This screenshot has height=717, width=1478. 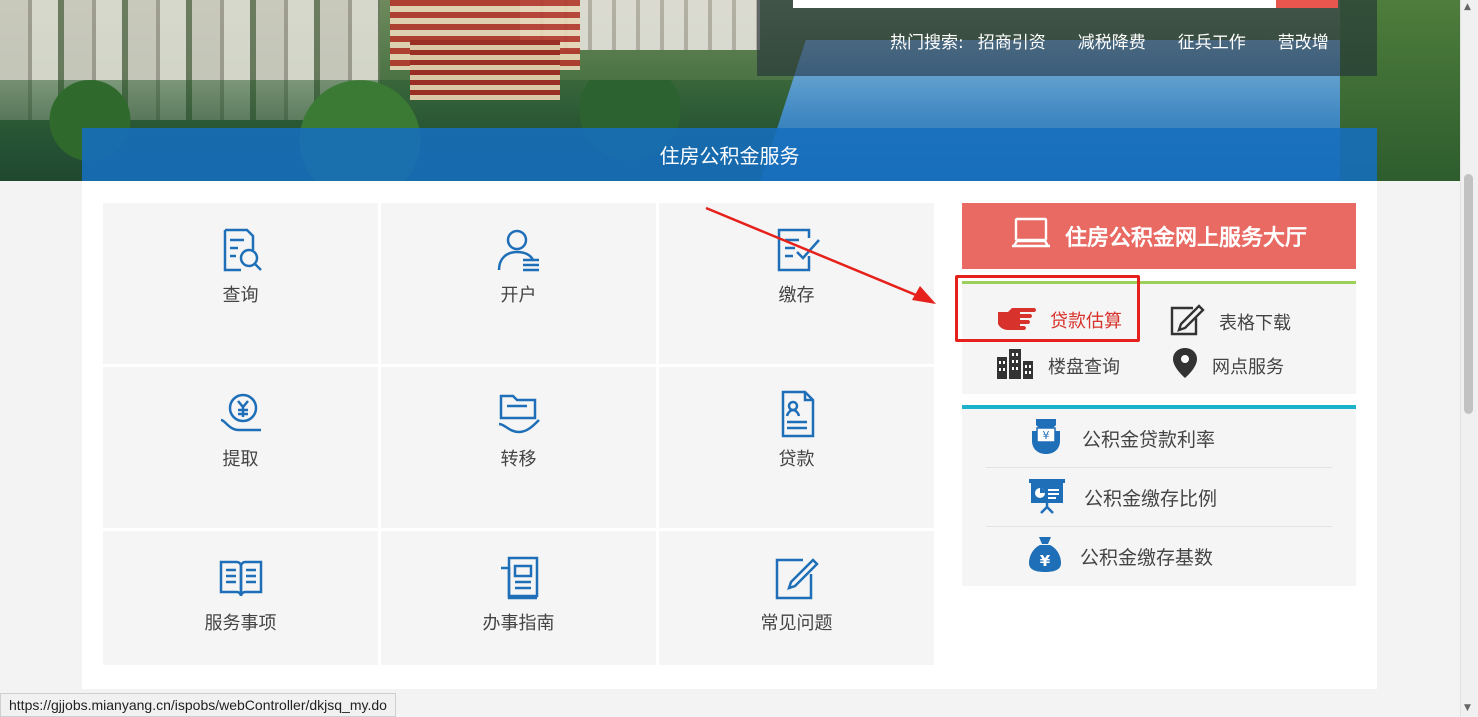 What do you see at coordinates (1034, 4) in the screenshot?
I see `search-input` at bounding box center [1034, 4].